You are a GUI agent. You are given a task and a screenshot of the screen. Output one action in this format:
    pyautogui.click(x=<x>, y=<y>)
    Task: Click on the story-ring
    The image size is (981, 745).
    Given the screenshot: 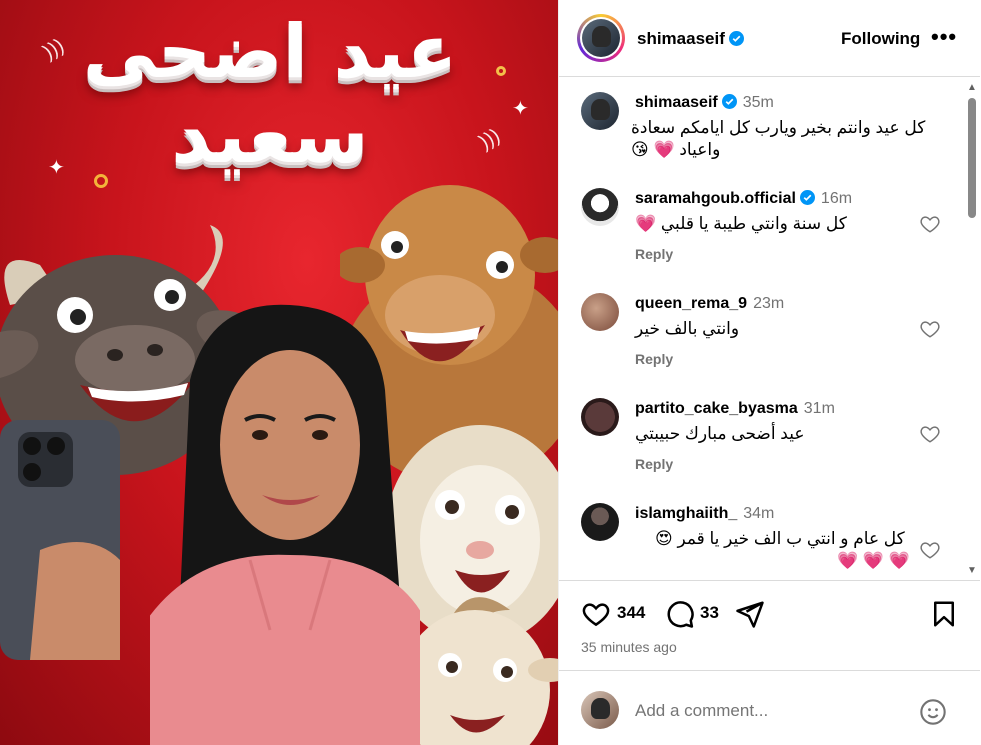 What is the action you would take?
    pyautogui.click(x=601, y=38)
    